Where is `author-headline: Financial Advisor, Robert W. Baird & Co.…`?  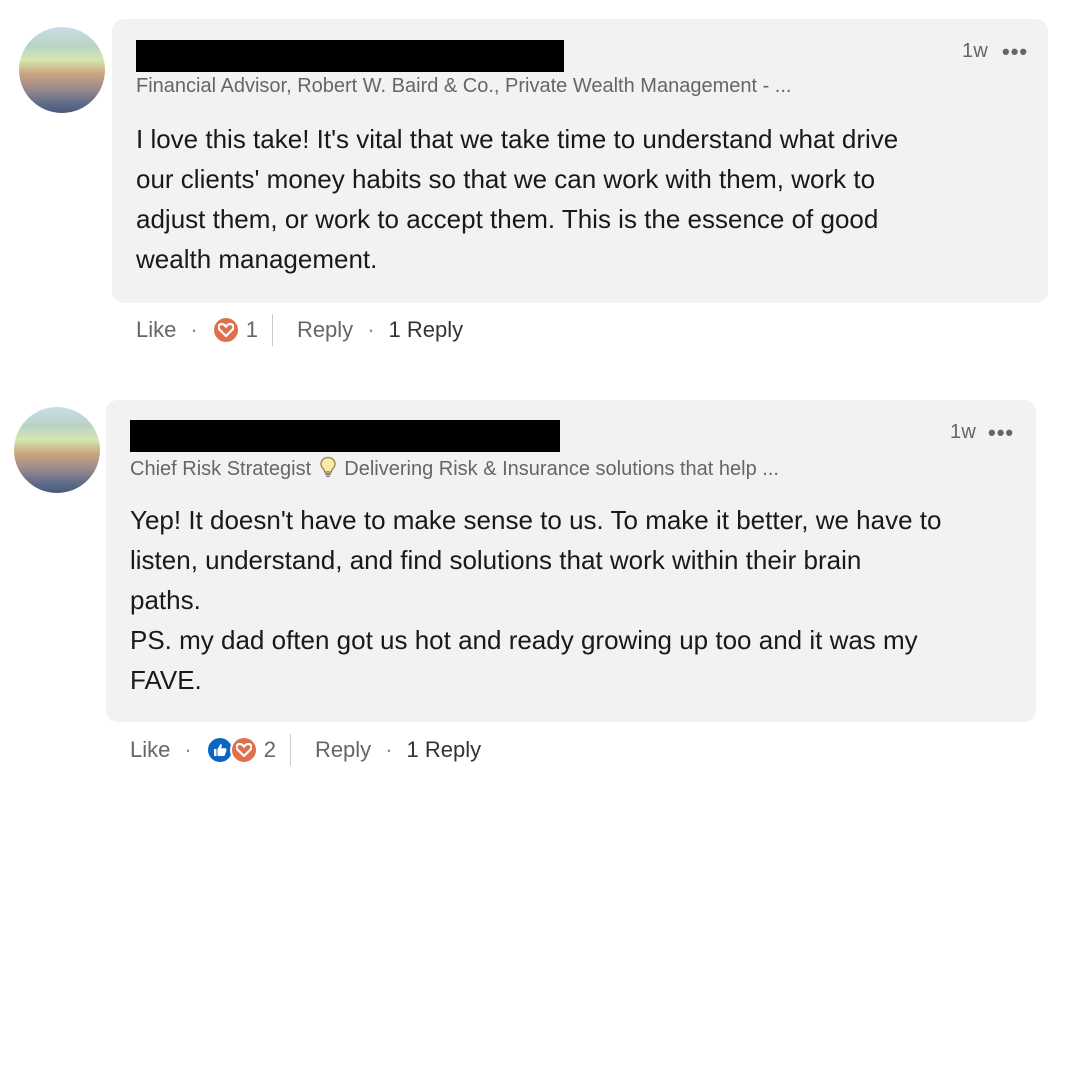
author-headline: Financial Advisor, Robert W. Baird & Co.… is located at coordinates (464, 86).